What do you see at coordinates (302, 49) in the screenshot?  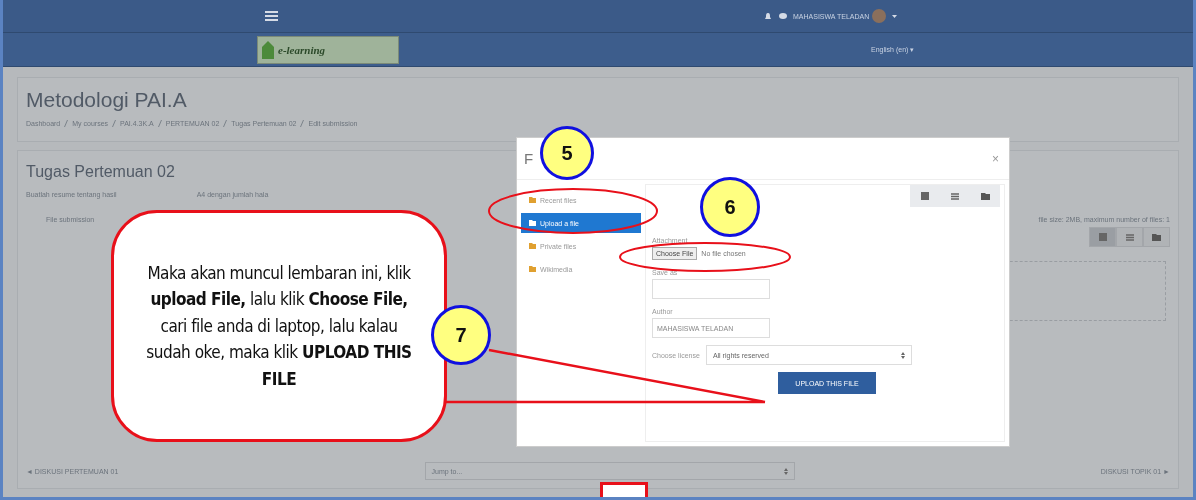 I see `logo-text: e-learning` at bounding box center [302, 49].